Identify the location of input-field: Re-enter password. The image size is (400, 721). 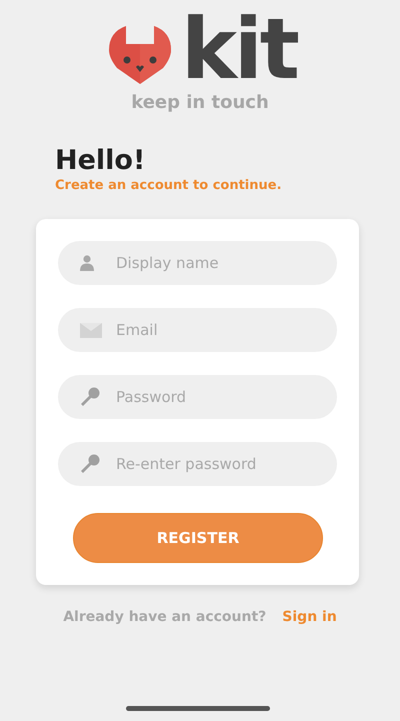
(197, 464).